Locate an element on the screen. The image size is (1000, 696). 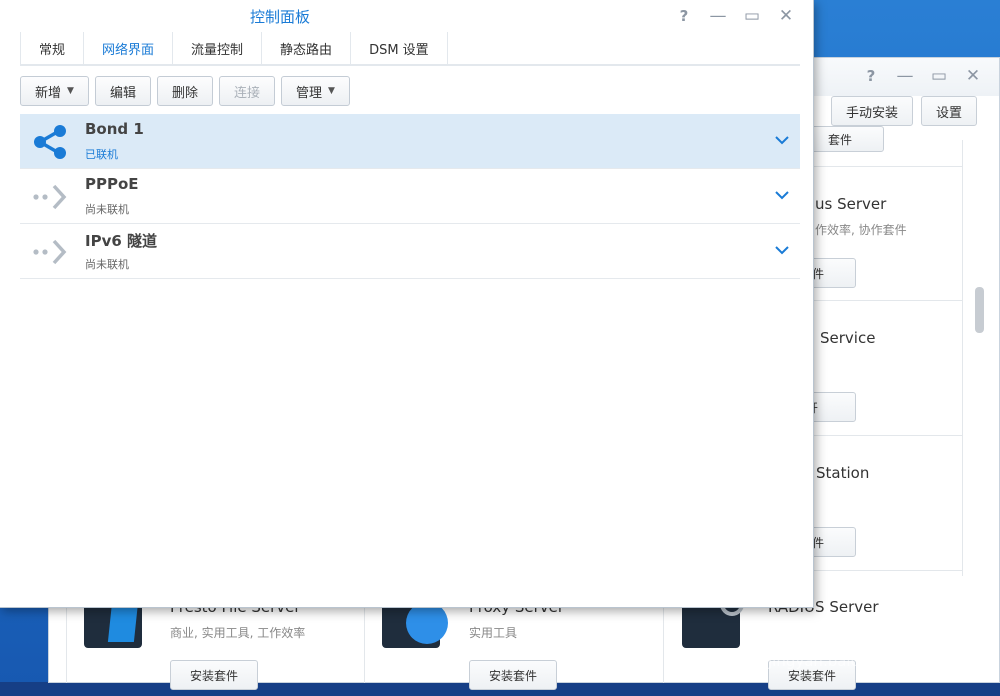
network-interface-row: Bond 1 已联机 is located at coordinates (410, 141).